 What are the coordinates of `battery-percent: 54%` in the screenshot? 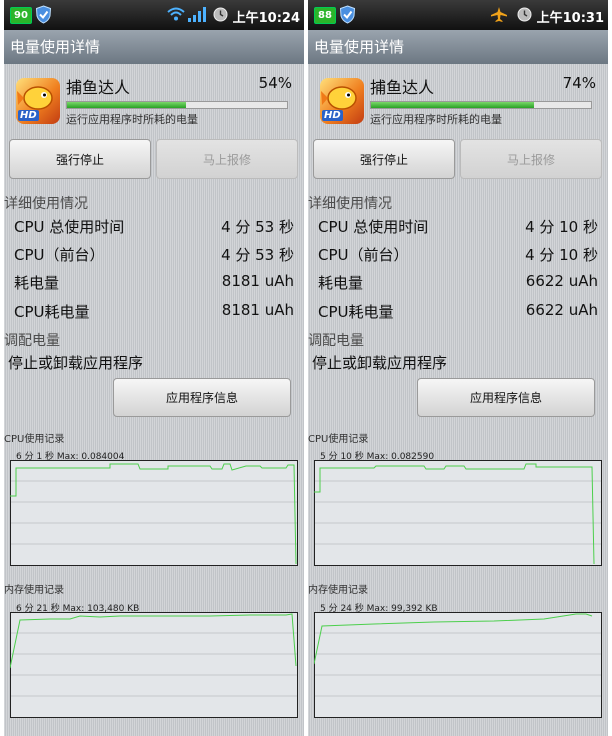 It's located at (275, 83).